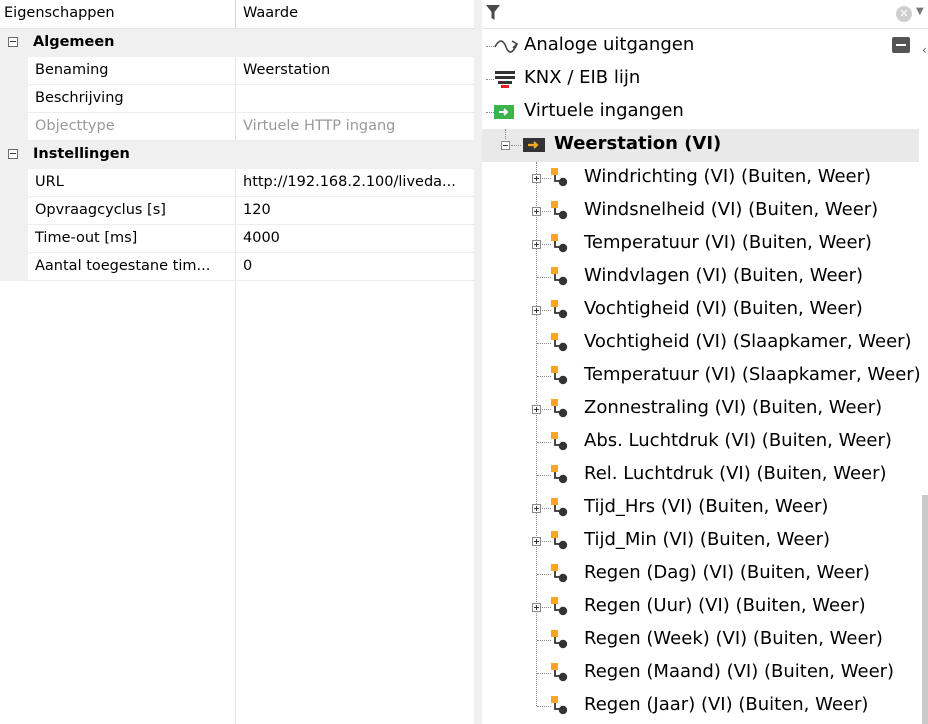  What do you see at coordinates (237, 267) in the screenshot?
I see `property-row: Aantal toegestane tim... 0` at bounding box center [237, 267].